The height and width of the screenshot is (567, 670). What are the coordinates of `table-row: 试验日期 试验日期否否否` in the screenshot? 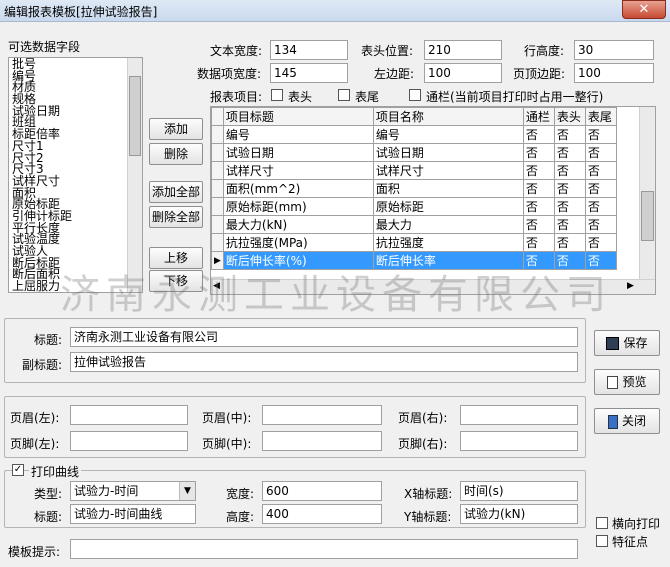 It's located at (414, 152).